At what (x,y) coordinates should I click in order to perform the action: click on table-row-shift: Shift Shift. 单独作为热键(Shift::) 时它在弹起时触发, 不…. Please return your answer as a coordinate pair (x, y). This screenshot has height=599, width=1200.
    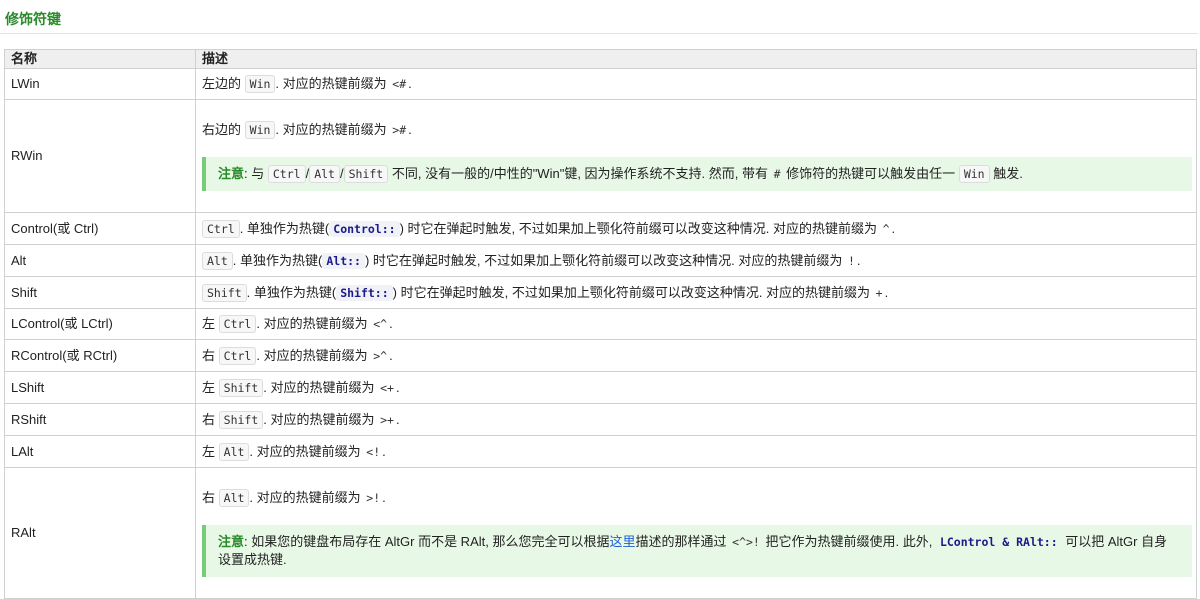
    Looking at the image, I should click on (600, 292).